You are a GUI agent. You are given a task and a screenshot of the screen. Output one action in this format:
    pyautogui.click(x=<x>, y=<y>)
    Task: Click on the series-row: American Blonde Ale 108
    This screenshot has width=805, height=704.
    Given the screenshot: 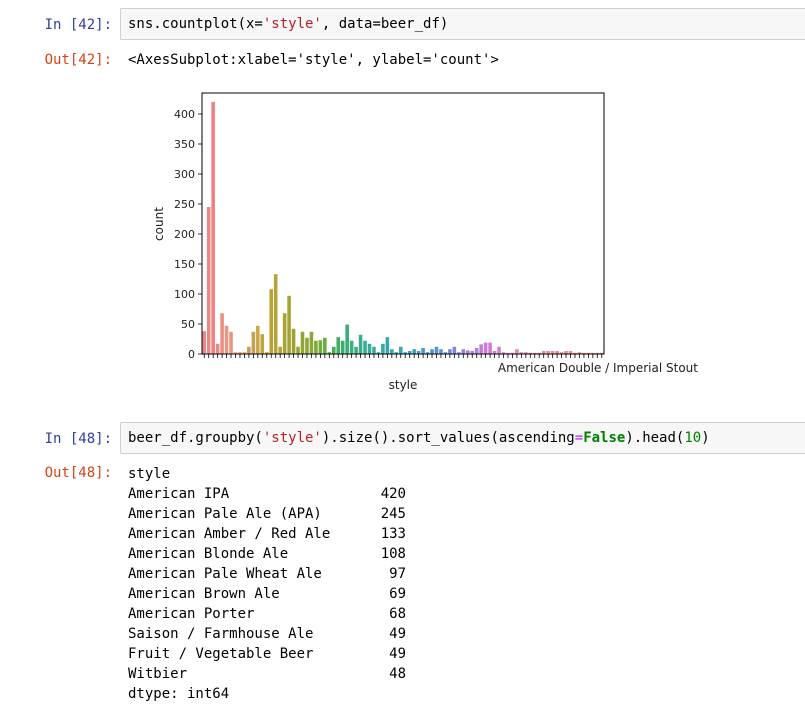 What is the action you would take?
    pyautogui.click(x=267, y=554)
    